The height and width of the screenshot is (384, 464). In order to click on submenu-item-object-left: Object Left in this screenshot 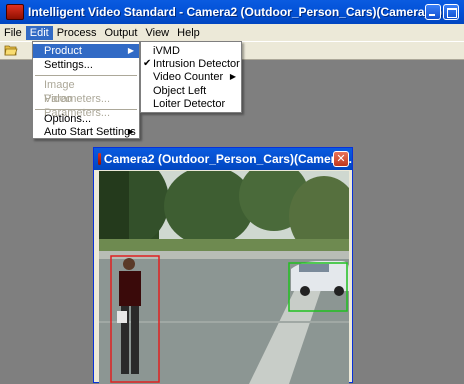, I will do `click(191, 91)`.